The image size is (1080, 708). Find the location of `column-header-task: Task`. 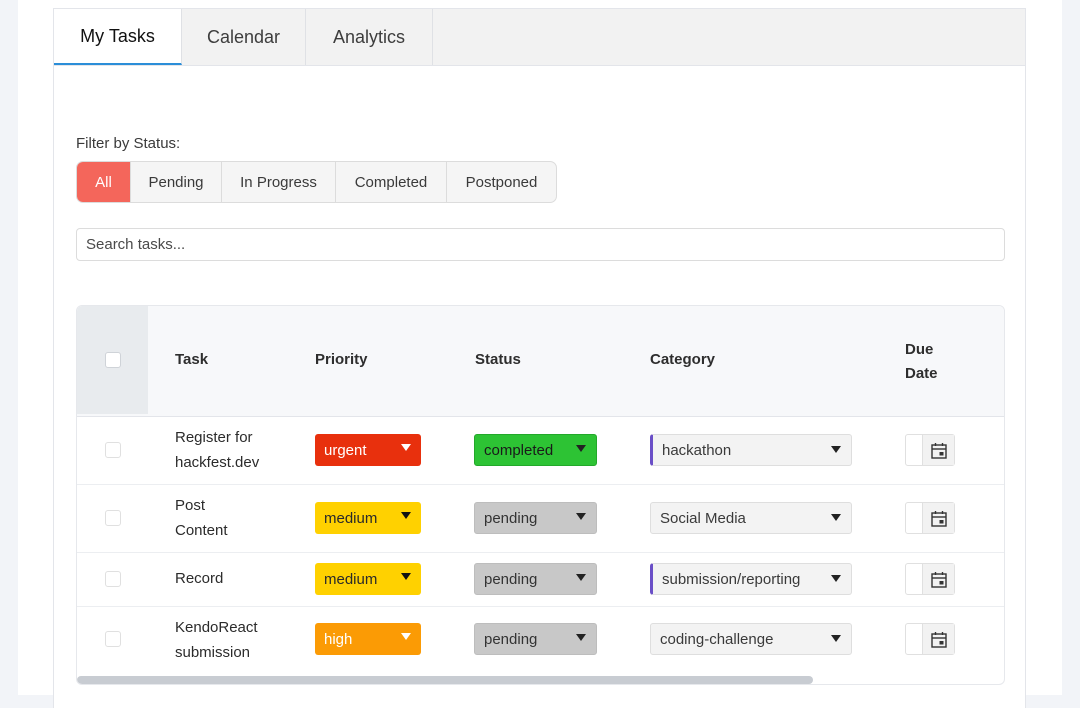

column-header-task: Task is located at coordinates (191, 359).